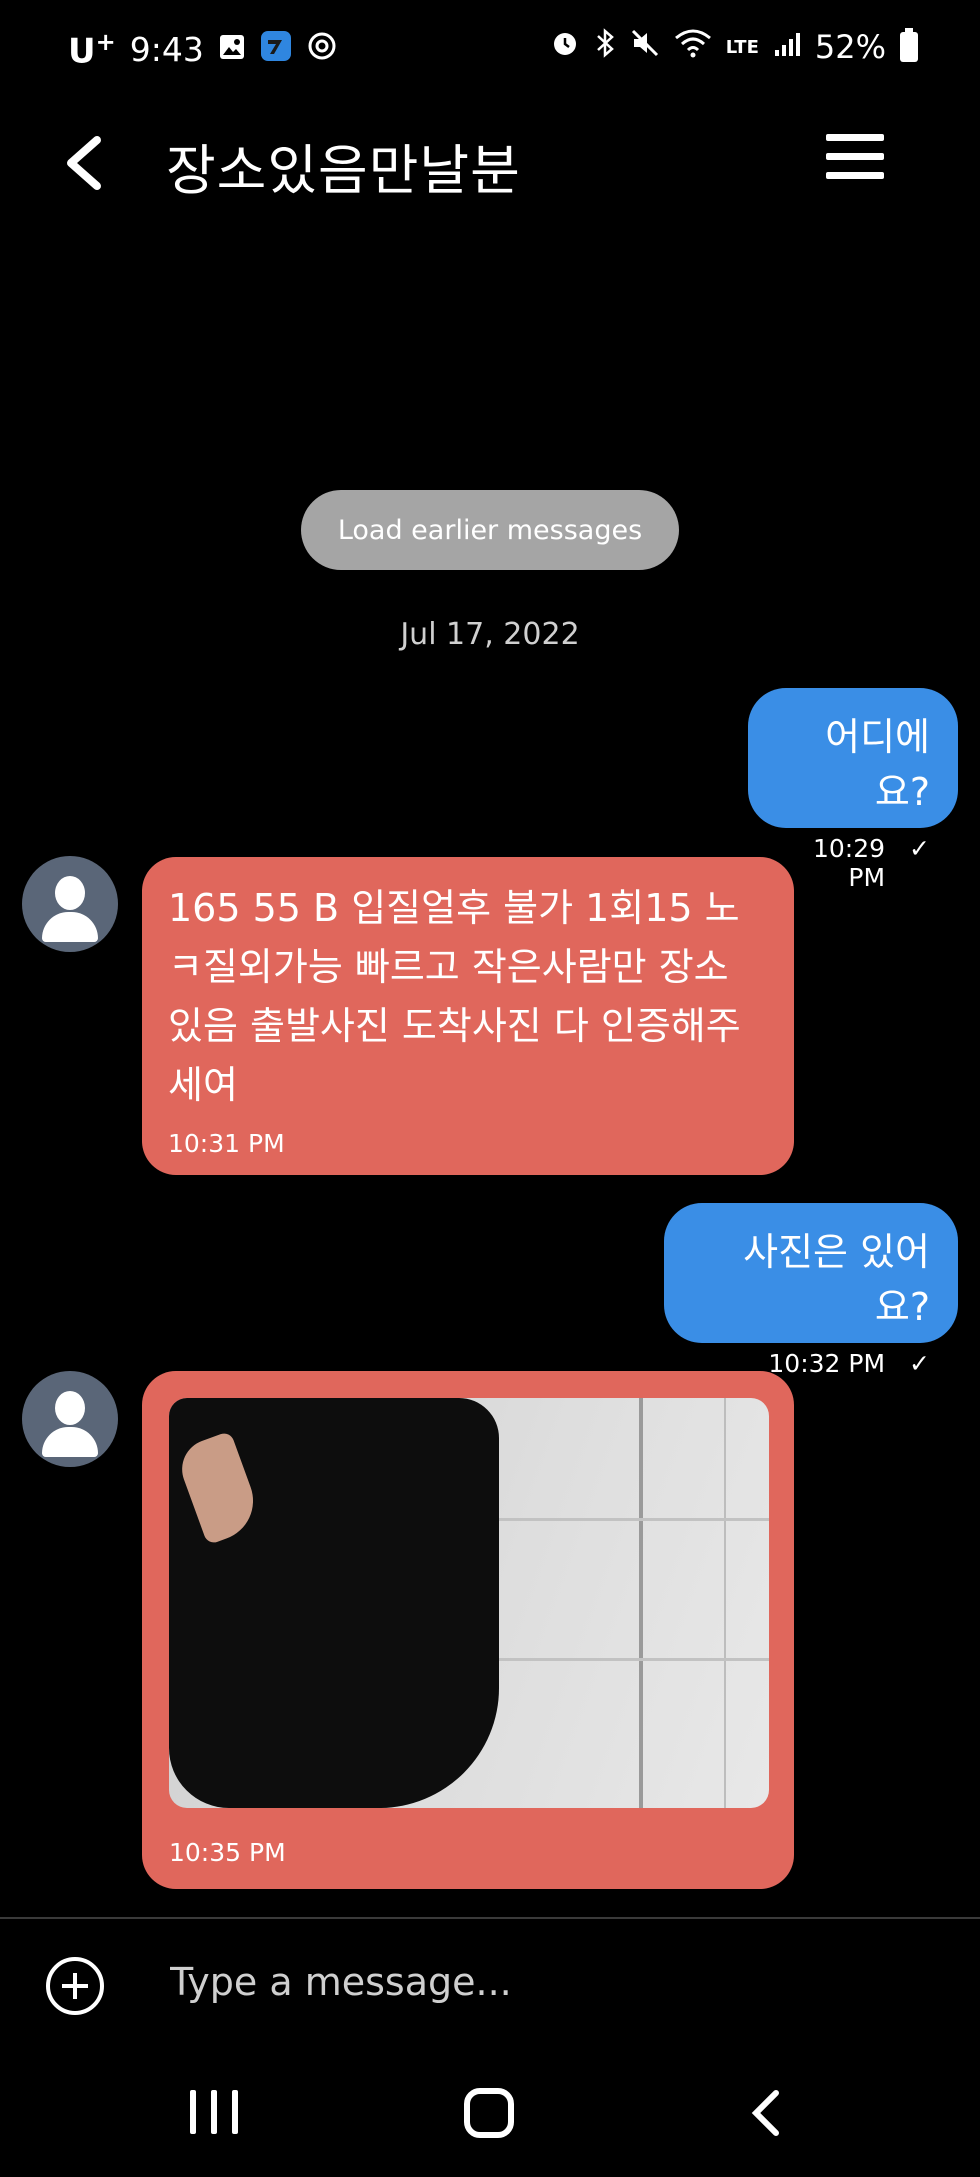 The image size is (980, 2177). Describe the element at coordinates (232, 49) in the screenshot. I see `gallery-icon` at that location.